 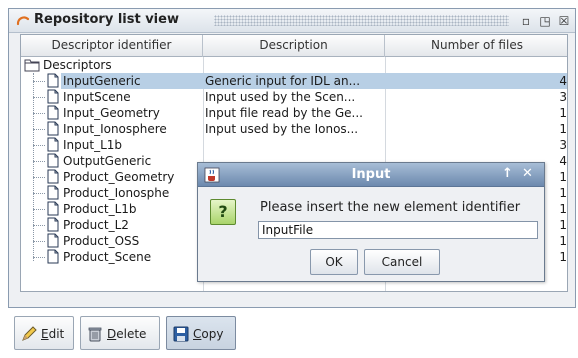 I want to click on cell-identifier: Input_Geometry, so click(x=111, y=113).